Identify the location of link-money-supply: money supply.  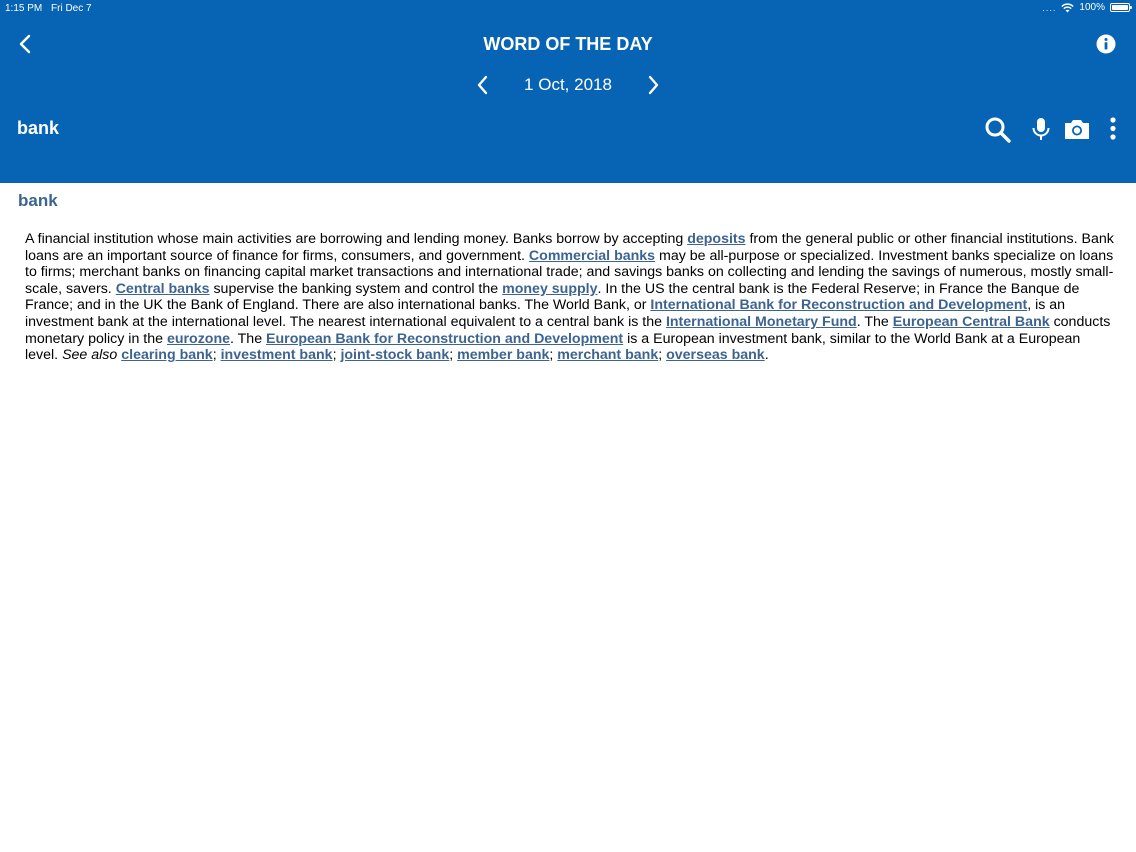
(549, 289).